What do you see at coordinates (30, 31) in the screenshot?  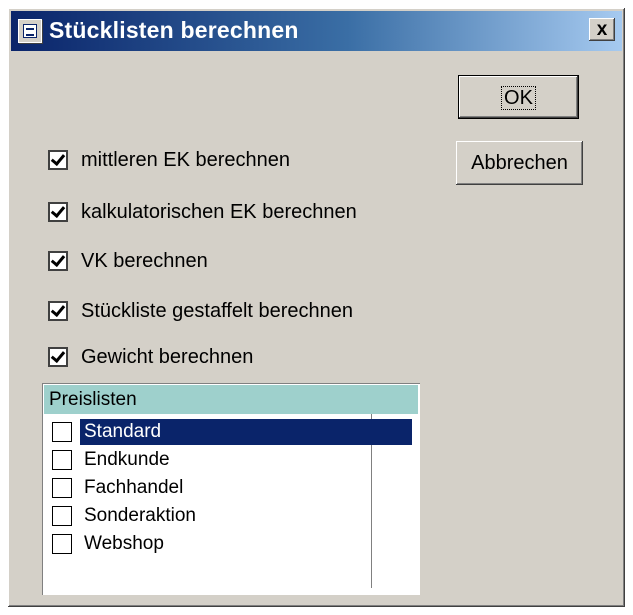 I see `window-icon` at bounding box center [30, 31].